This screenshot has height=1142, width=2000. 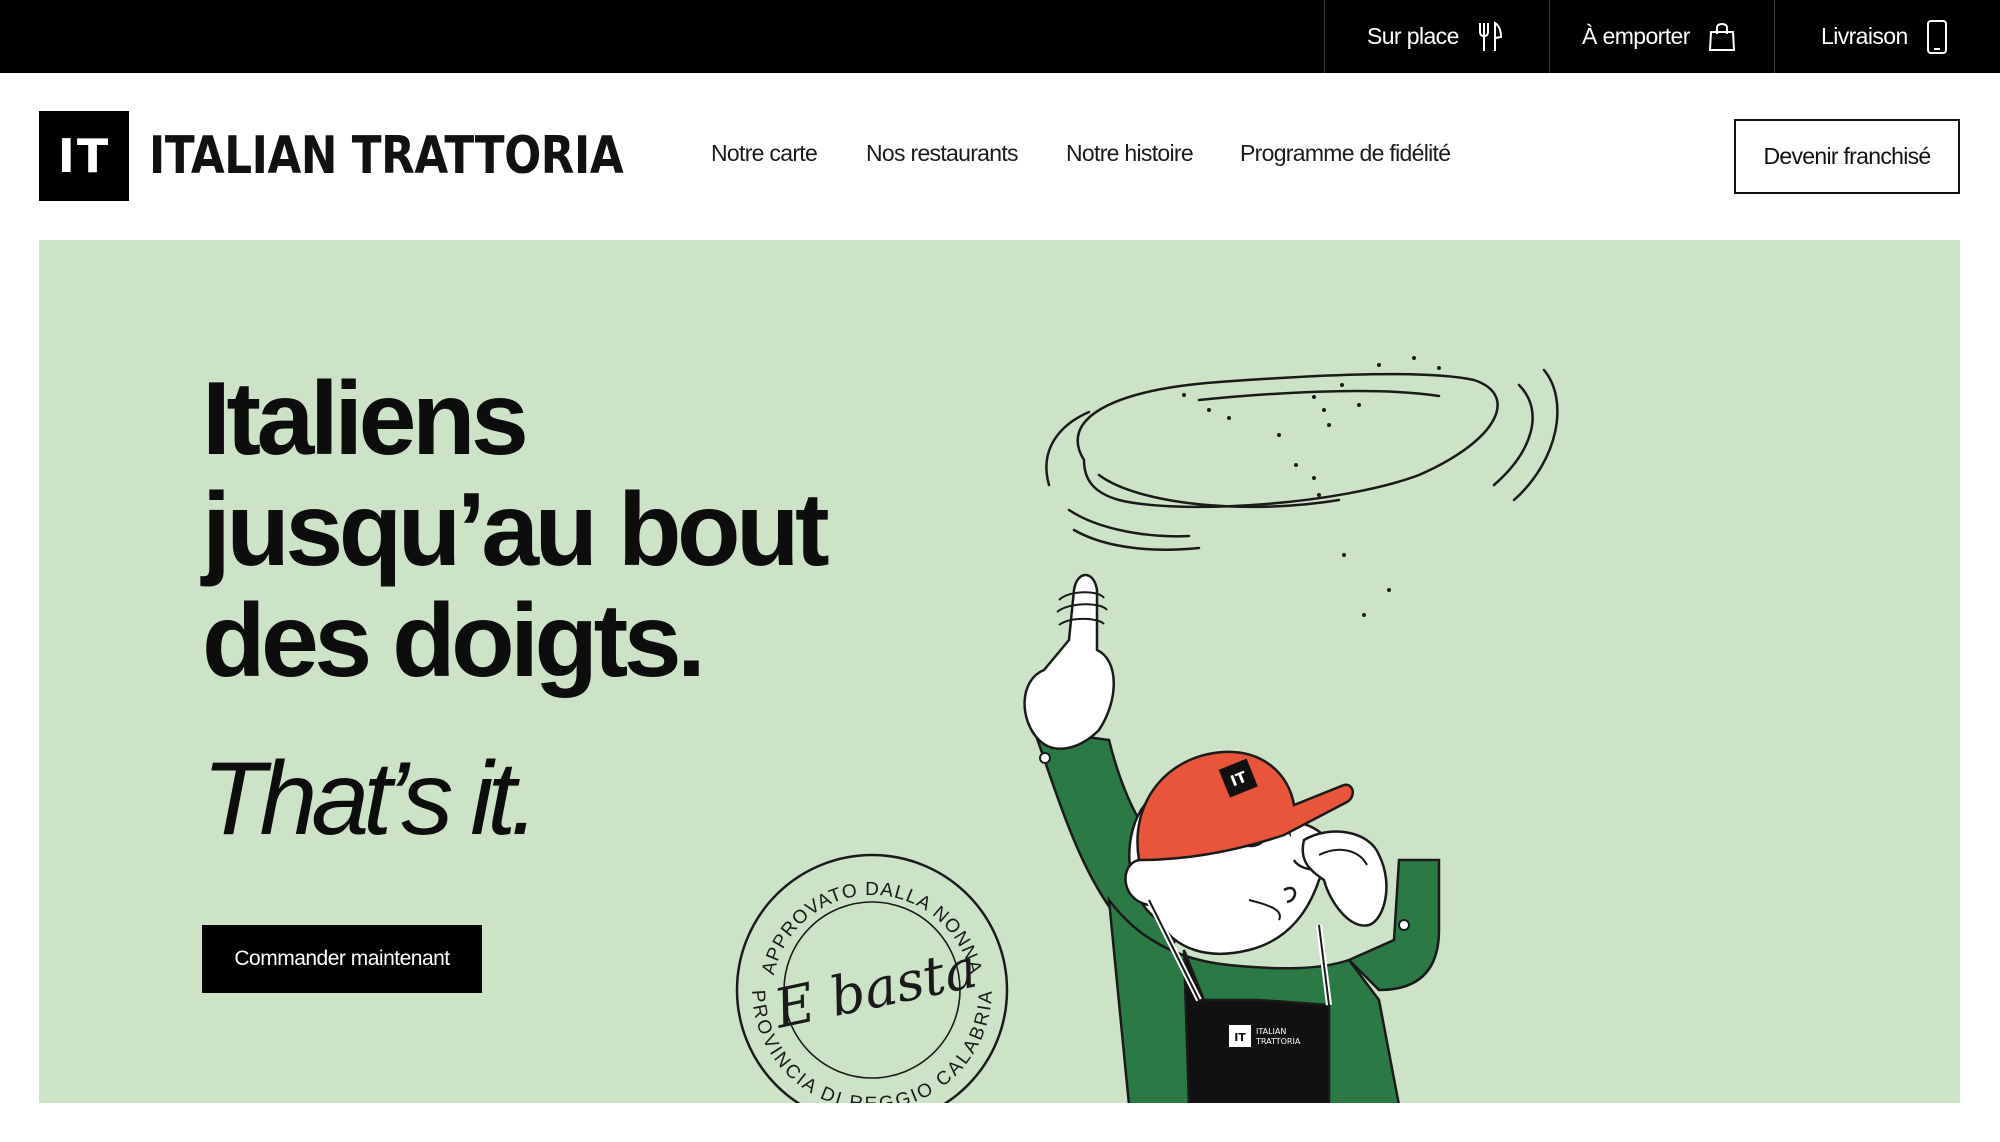 What do you see at coordinates (875, 989) in the screenshot?
I see `stamp-center-text: E basta` at bounding box center [875, 989].